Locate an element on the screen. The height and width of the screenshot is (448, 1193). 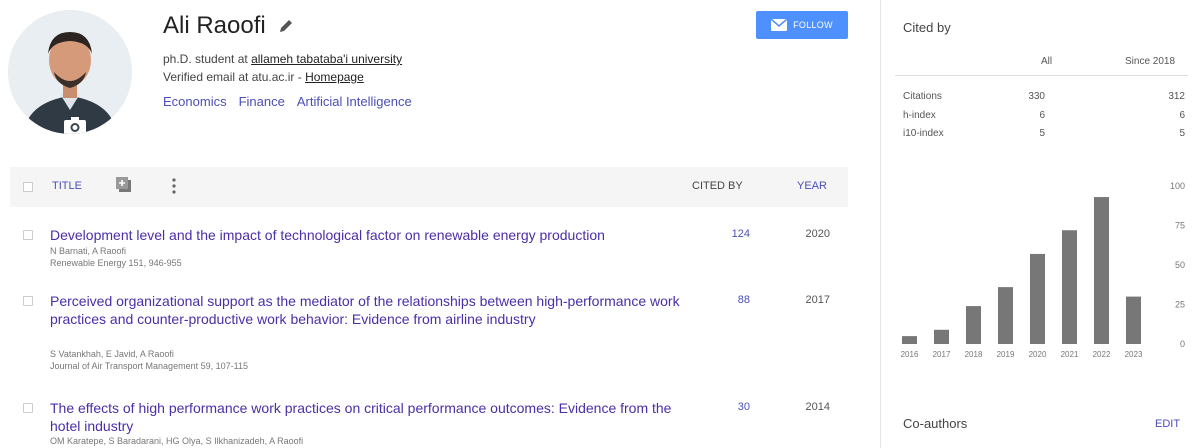
article-year: 2017 is located at coordinates (817, 300).